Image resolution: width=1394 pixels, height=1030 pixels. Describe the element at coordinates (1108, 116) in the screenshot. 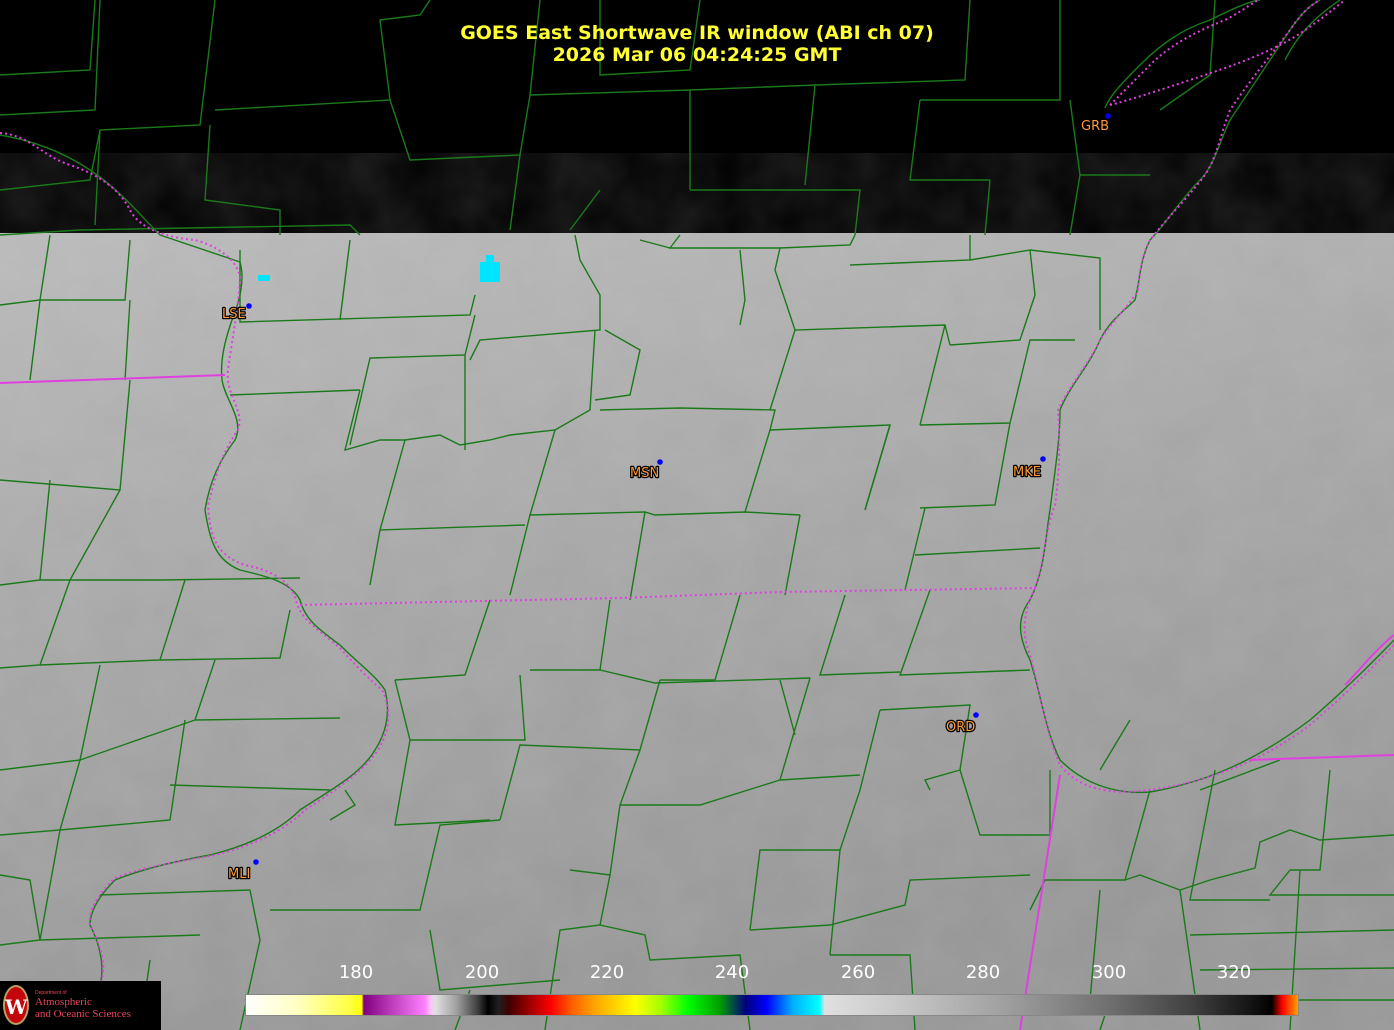

I see `station-dot-grb` at that location.